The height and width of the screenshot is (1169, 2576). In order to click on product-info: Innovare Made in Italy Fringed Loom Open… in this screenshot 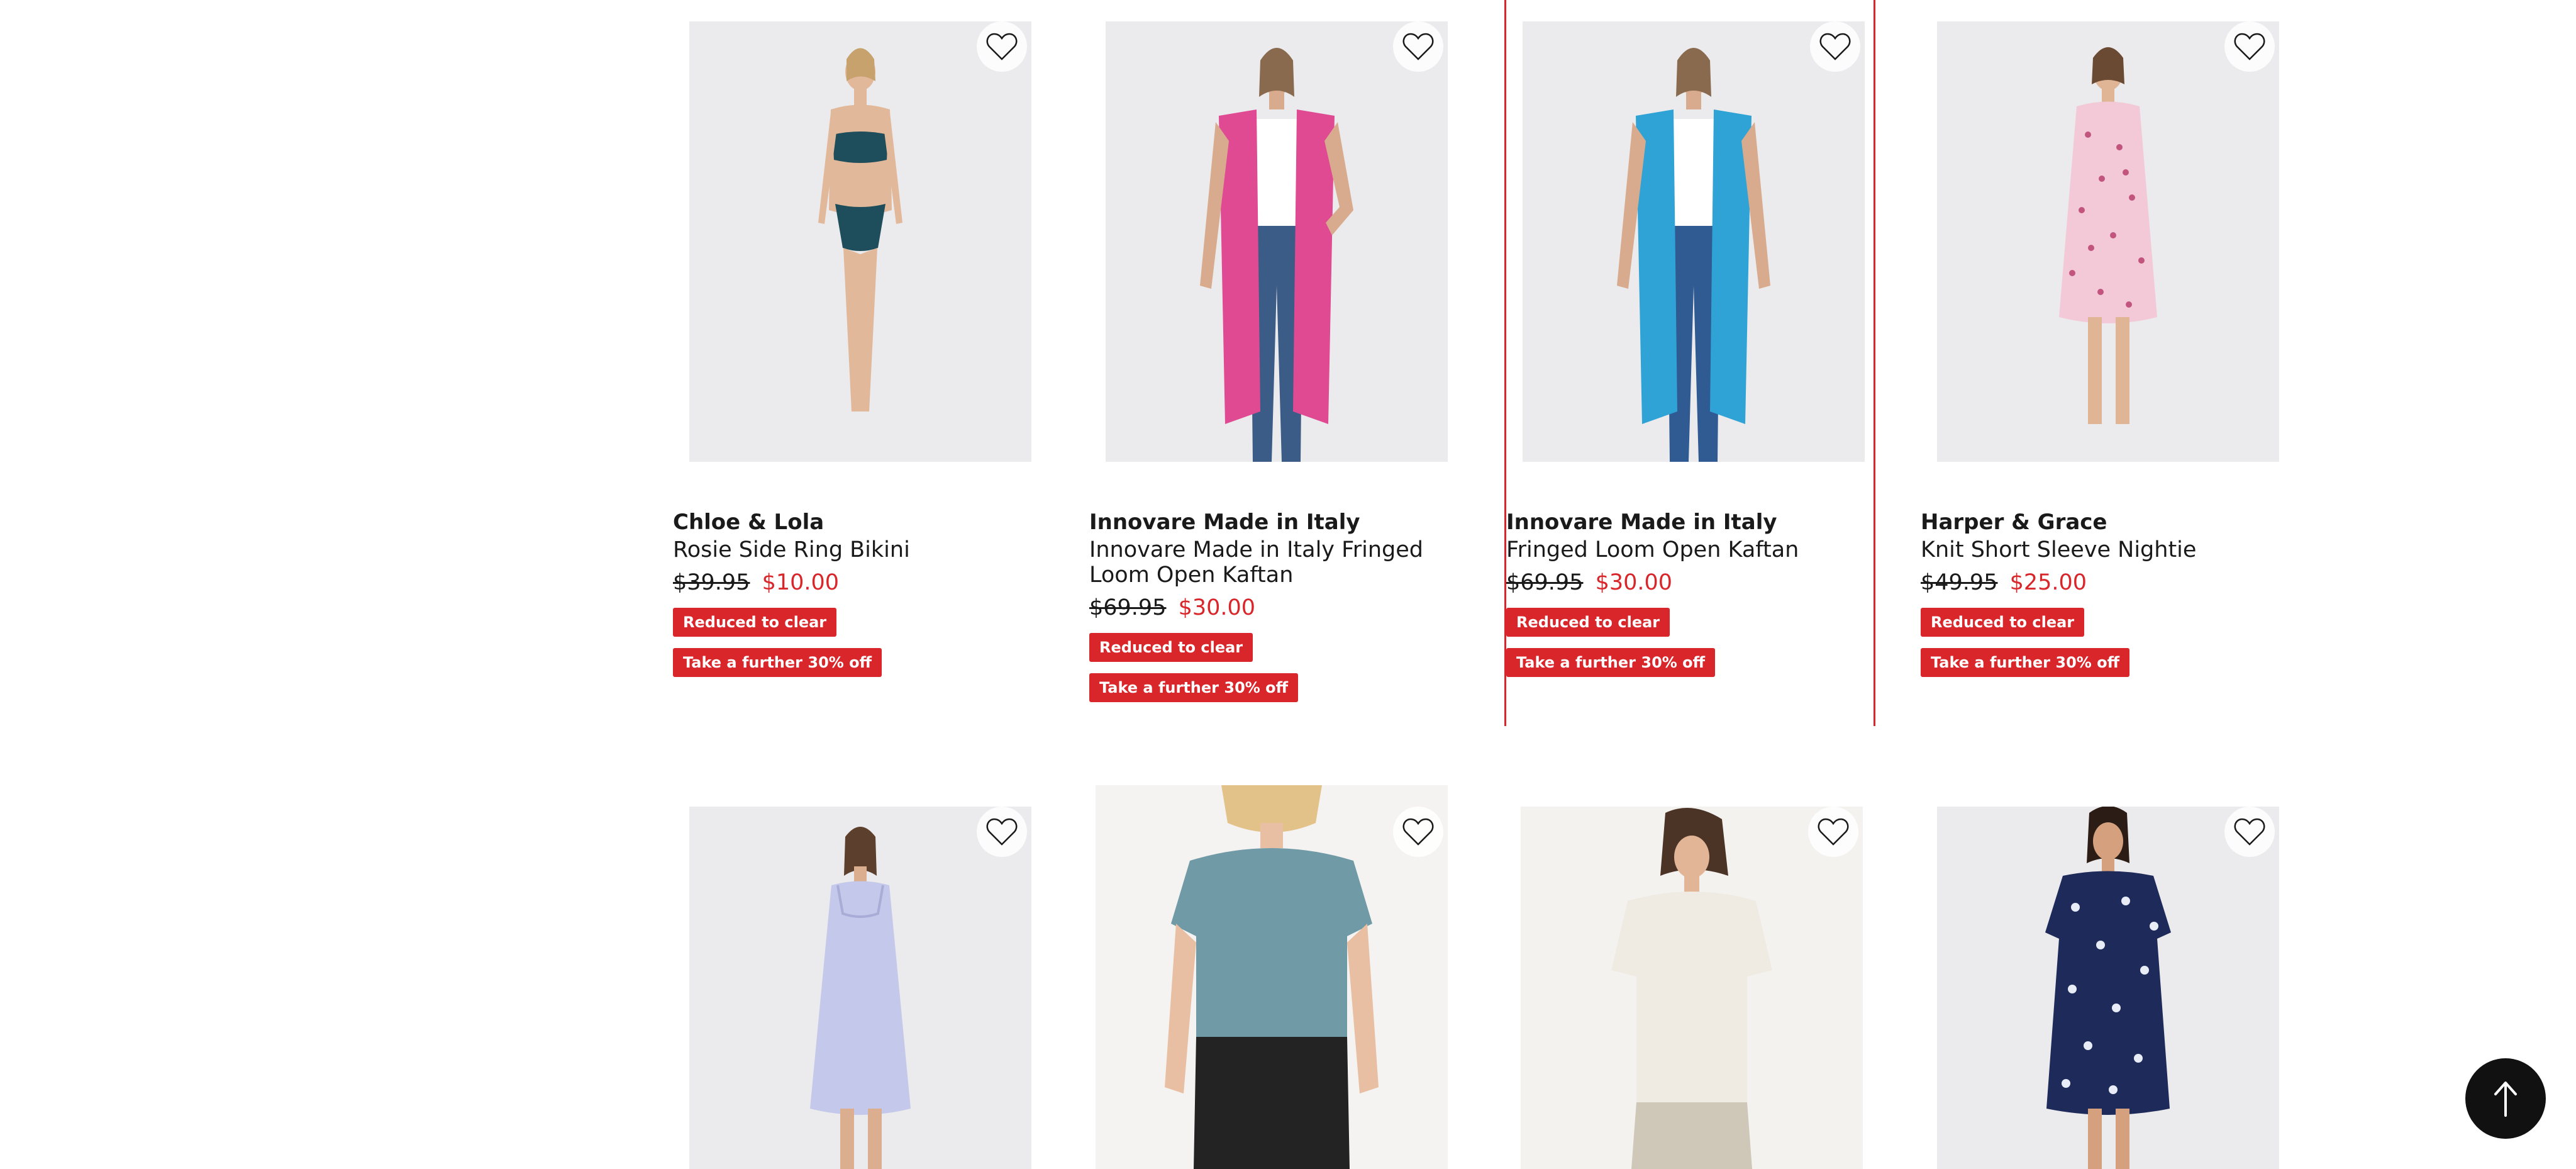, I will do `click(1691, 592)`.